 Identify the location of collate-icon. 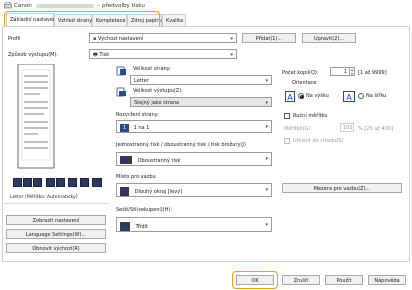
(125, 226).